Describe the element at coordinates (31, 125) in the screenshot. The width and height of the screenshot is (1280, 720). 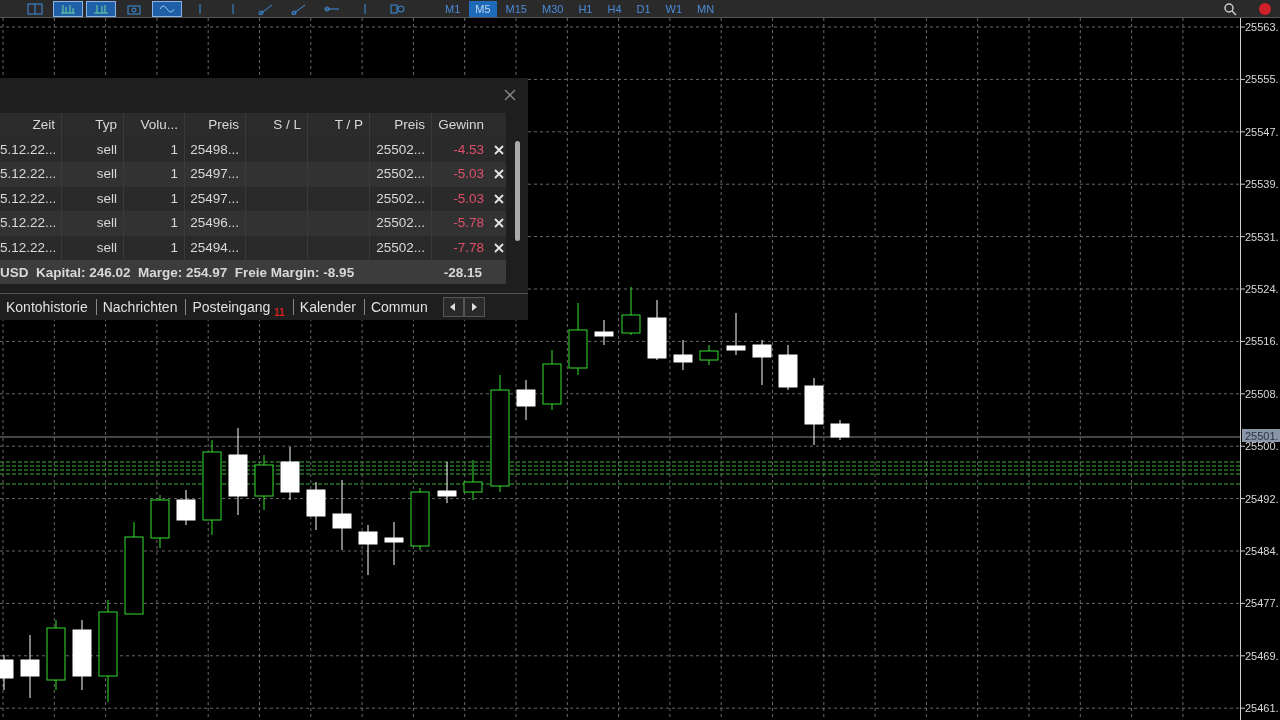
I see `column-header: Zeit` at that location.